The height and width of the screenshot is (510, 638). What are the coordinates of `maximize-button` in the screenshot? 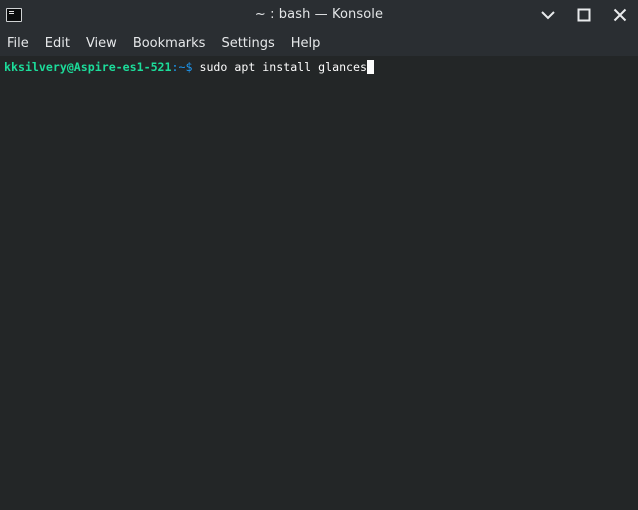 It's located at (584, 15).